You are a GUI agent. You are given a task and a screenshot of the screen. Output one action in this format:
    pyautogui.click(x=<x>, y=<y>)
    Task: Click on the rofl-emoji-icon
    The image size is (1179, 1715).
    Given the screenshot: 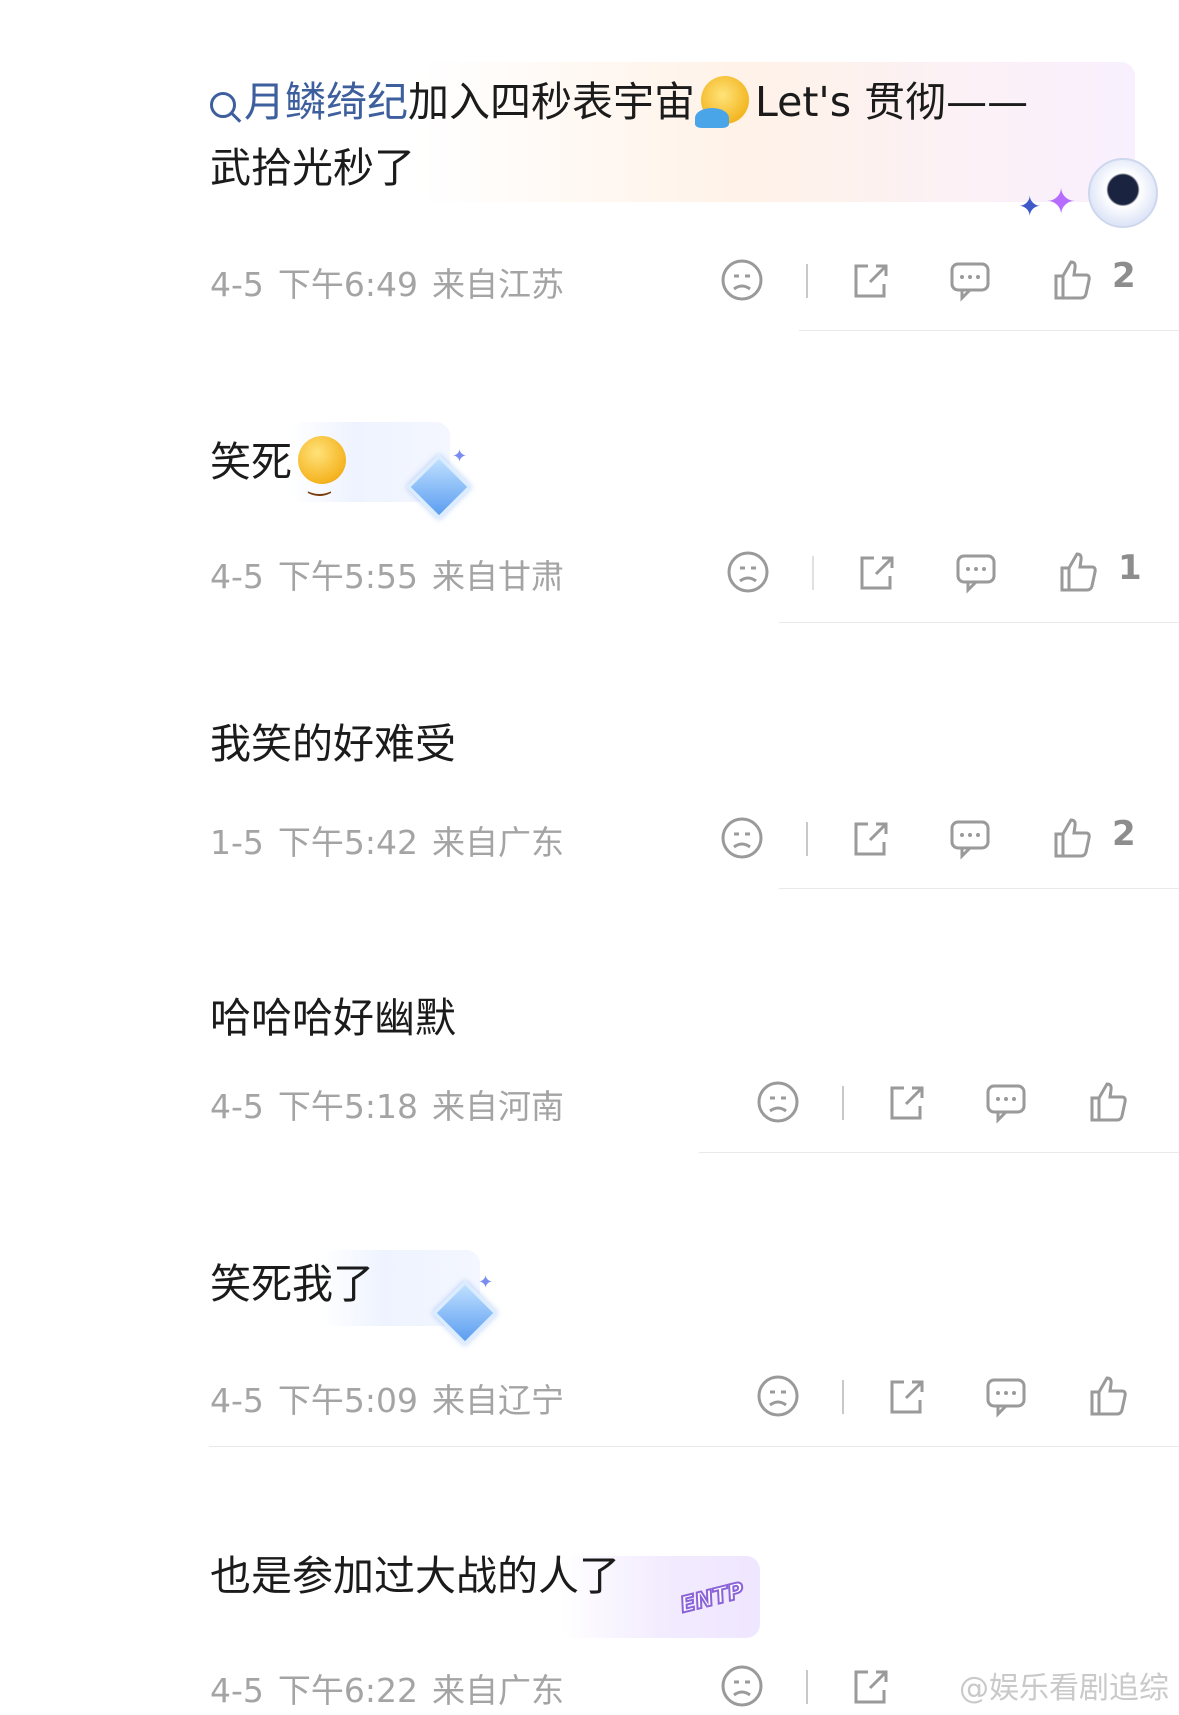 What is the action you would take?
    pyautogui.click(x=322, y=475)
    